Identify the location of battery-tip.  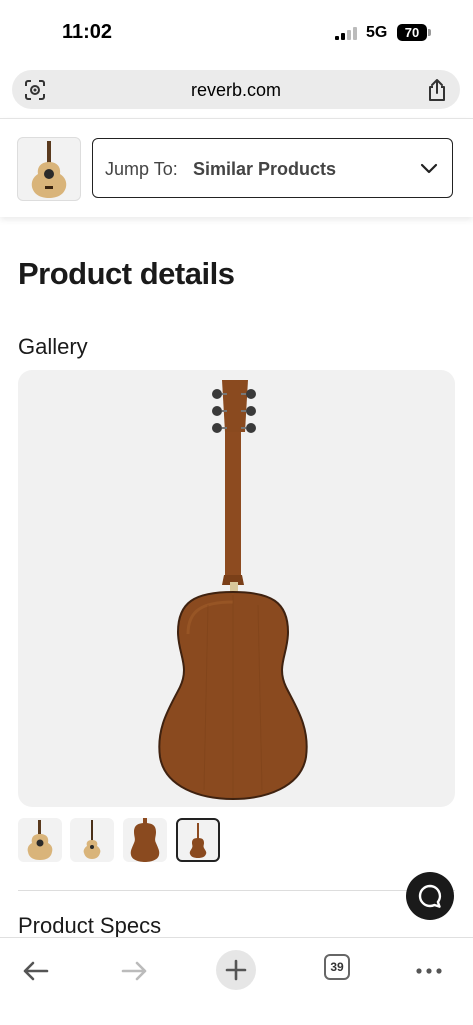
(429, 32).